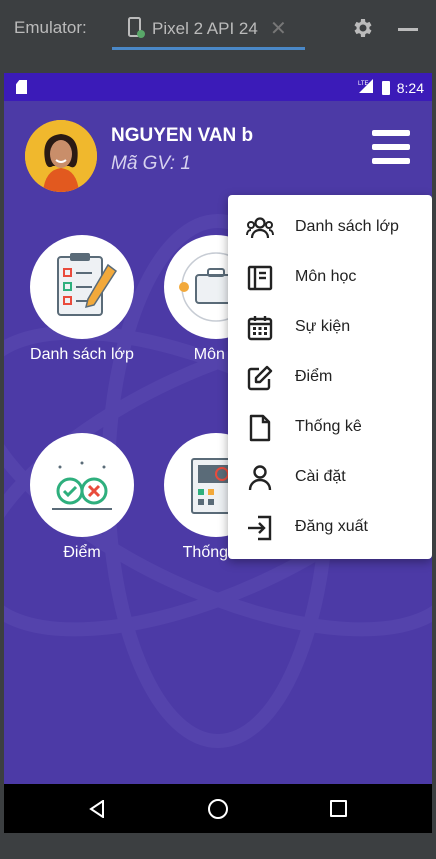 The height and width of the screenshot is (859, 436). Describe the element at coordinates (50, 27) in the screenshot. I see `emulator-label: Emulator:` at that location.